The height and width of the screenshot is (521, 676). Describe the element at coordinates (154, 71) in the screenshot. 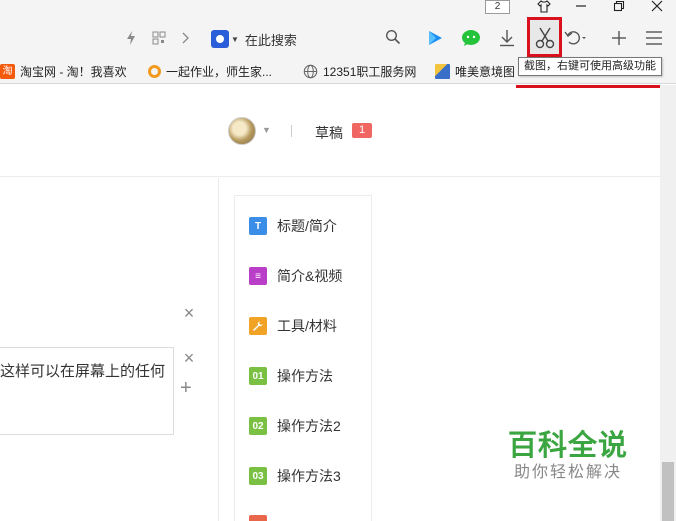

I see `yiqi-icon` at that location.